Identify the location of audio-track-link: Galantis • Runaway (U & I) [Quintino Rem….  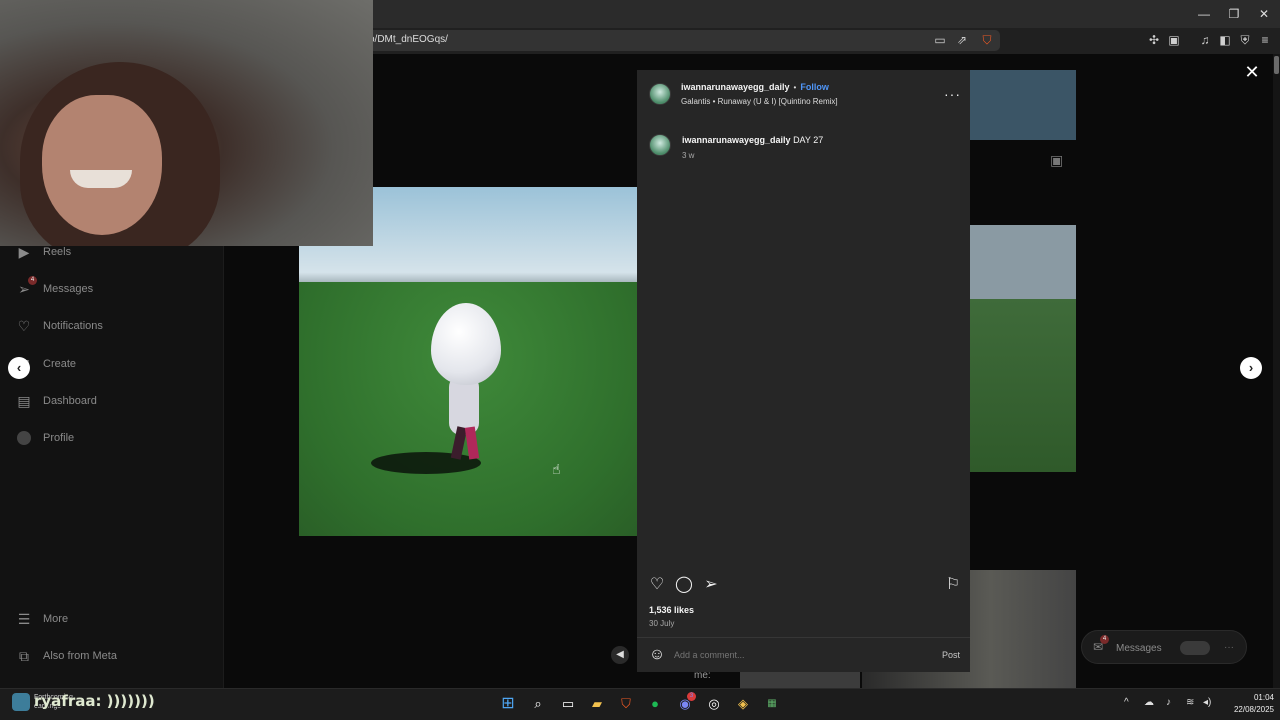
(759, 101).